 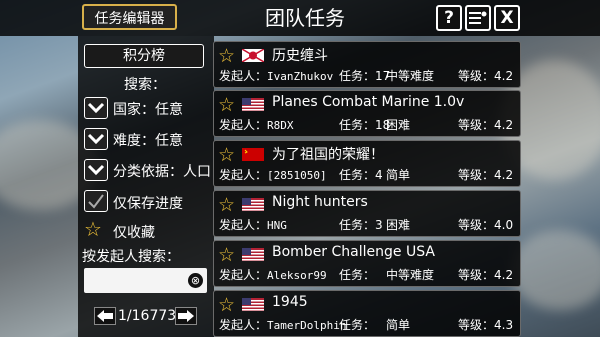 What do you see at coordinates (131, 257) in the screenshot?
I see `creator-search-label: 按发起人搜索：` at bounding box center [131, 257].